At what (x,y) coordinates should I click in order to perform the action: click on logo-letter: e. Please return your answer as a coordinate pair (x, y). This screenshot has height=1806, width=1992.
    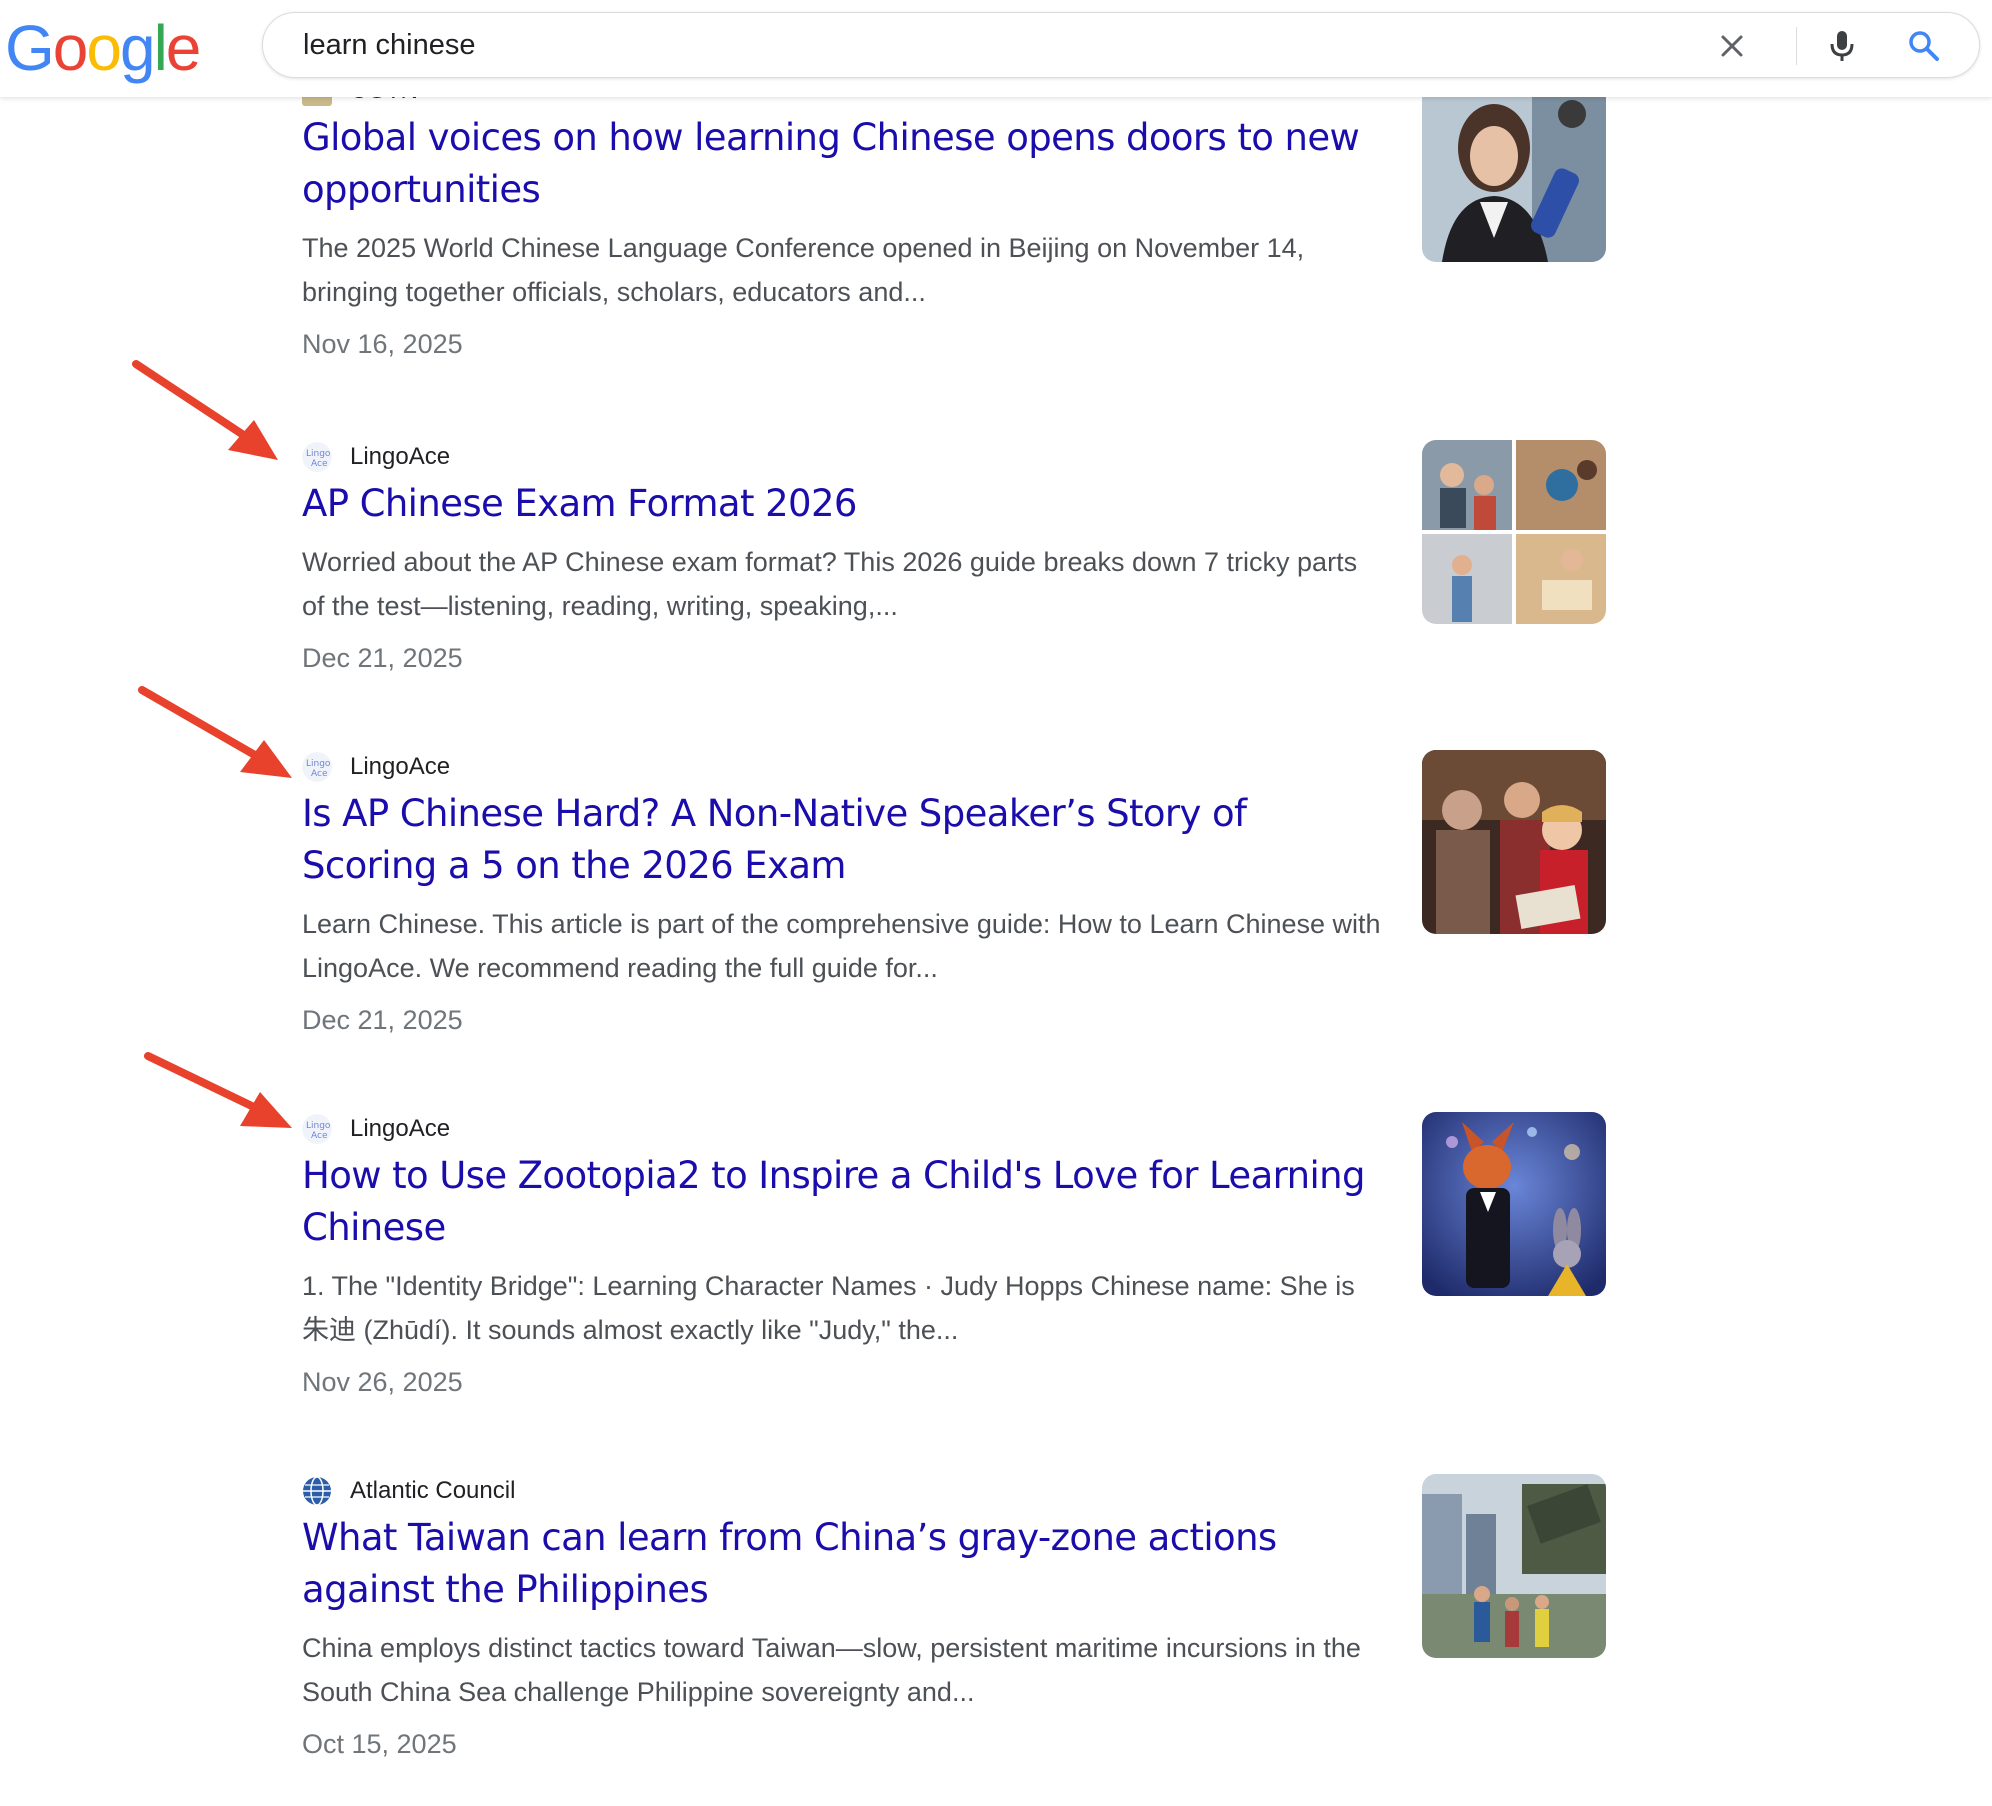
    Looking at the image, I should click on (183, 48).